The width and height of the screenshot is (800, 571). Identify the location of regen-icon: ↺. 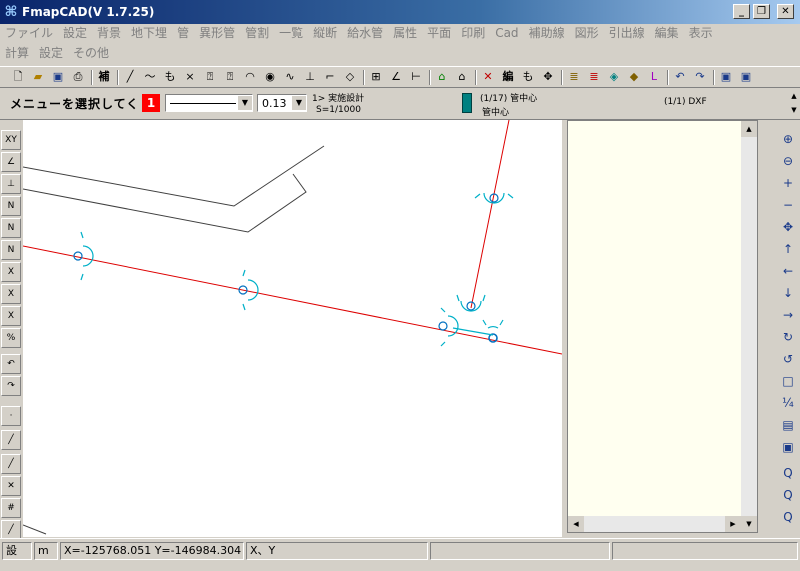
(788, 359).